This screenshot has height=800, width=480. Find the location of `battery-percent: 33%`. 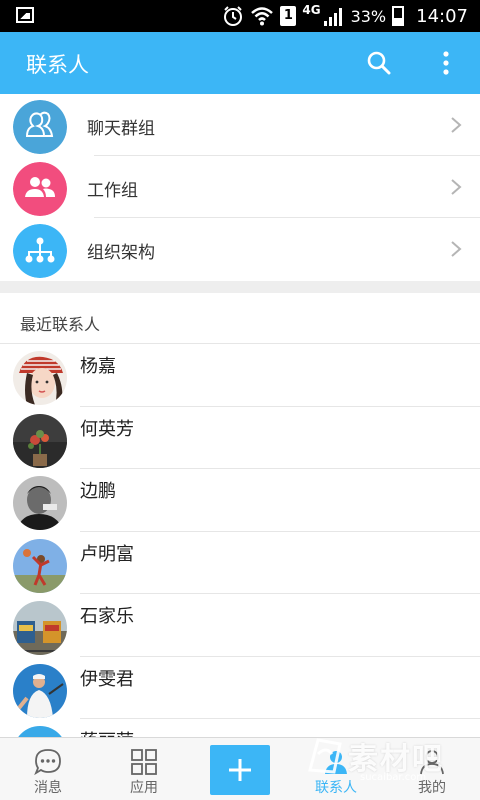

battery-percent: 33% is located at coordinates (368, 16).